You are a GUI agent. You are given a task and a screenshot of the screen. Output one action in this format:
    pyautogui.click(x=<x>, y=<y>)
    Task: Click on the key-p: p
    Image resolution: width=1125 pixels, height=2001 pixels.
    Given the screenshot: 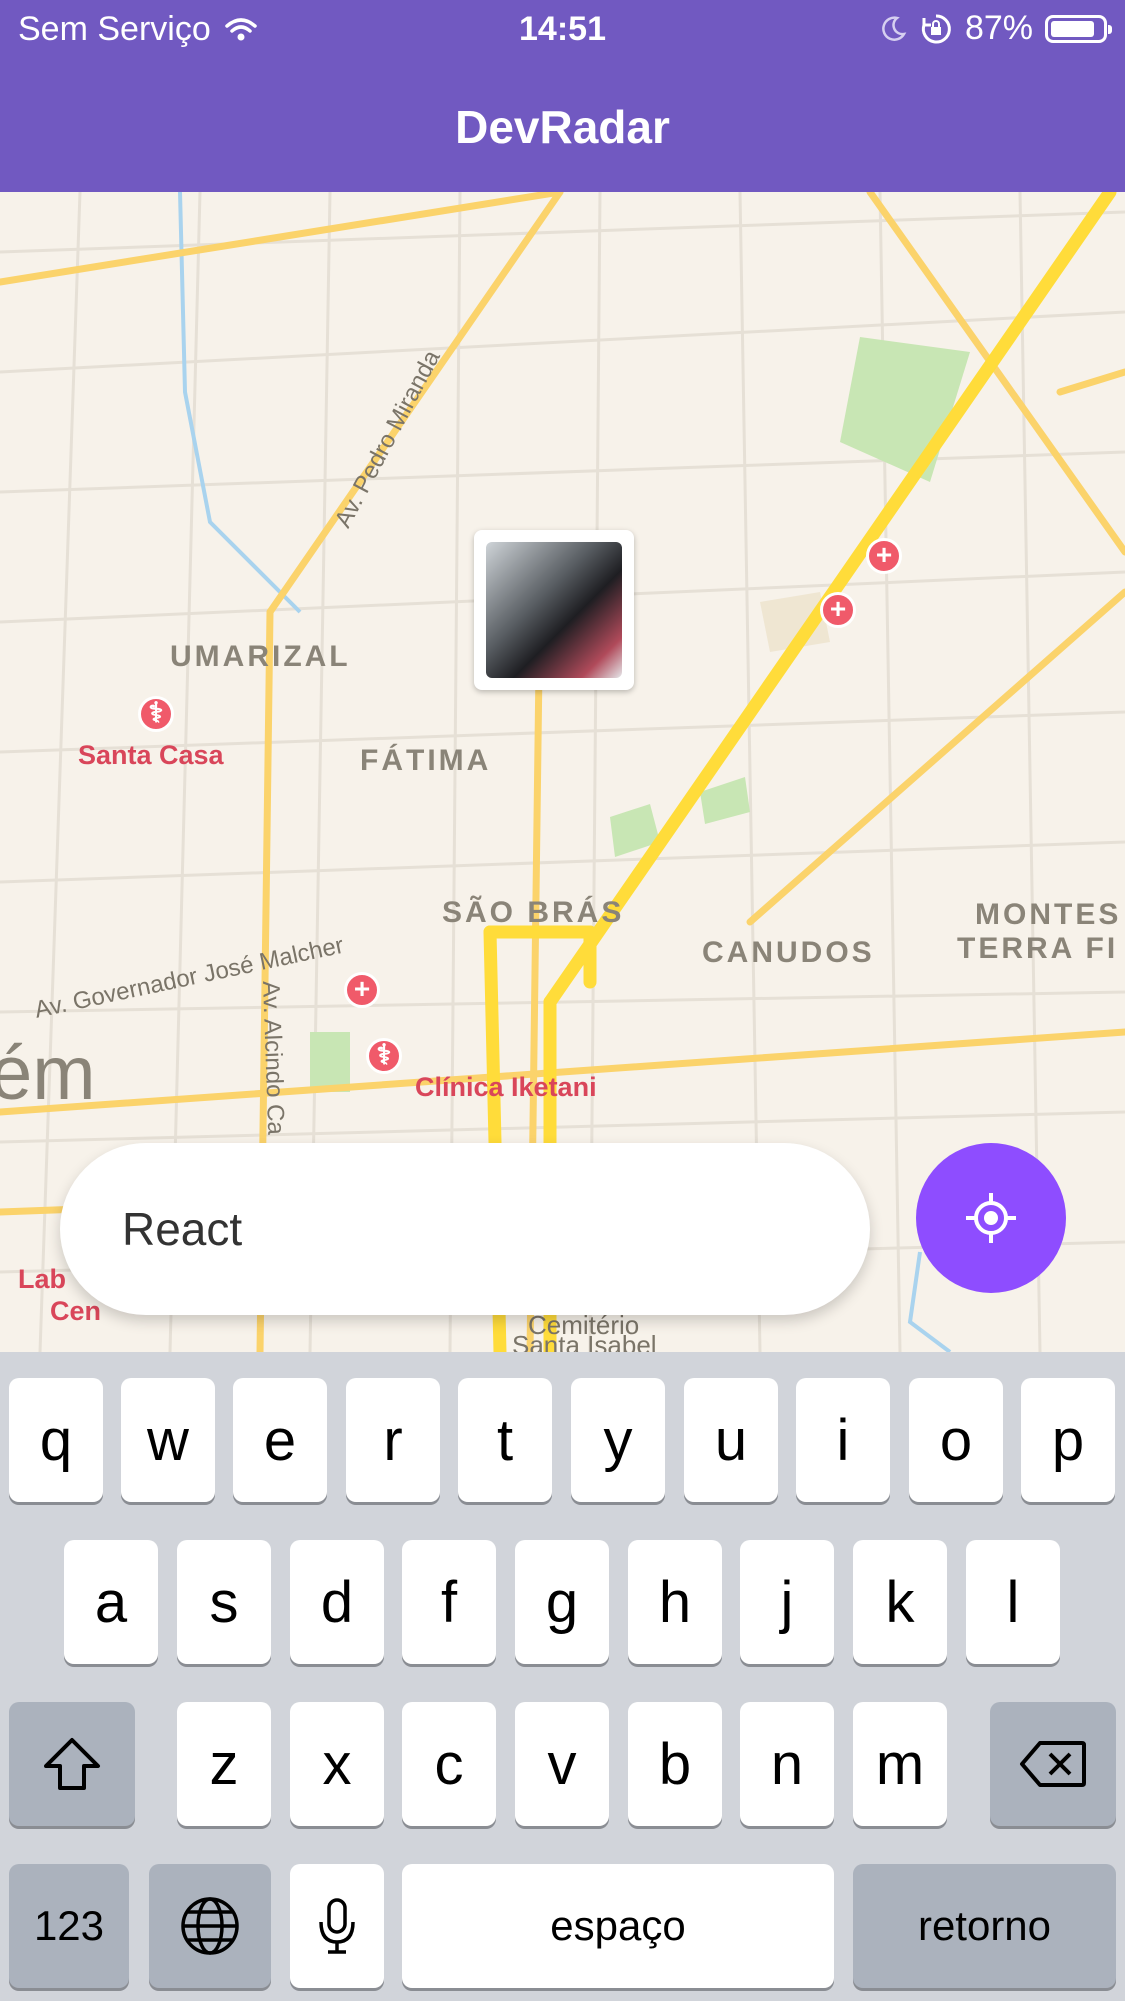 What is the action you would take?
    pyautogui.click(x=1068, y=1440)
    